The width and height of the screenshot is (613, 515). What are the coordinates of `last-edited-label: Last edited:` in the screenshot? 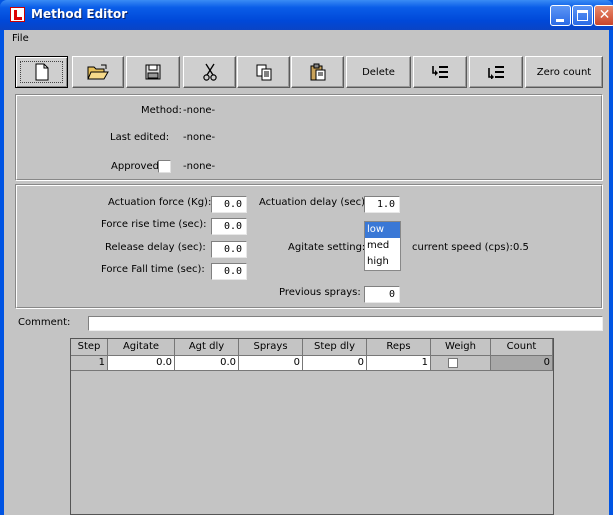 It's located at (140, 137).